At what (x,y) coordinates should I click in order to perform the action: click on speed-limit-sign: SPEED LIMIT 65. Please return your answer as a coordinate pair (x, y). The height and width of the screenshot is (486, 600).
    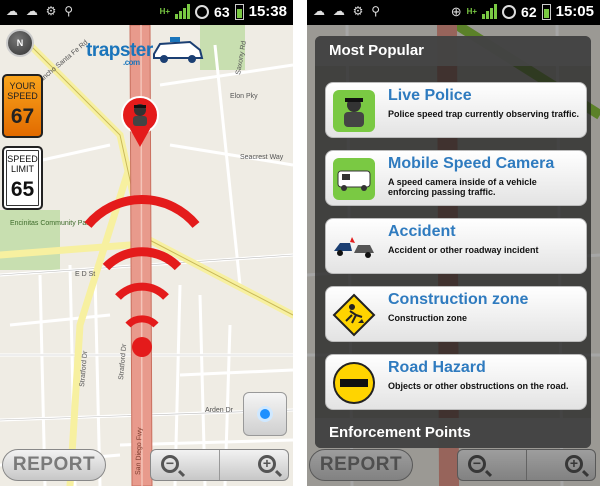
    Looking at the image, I should click on (22, 178).